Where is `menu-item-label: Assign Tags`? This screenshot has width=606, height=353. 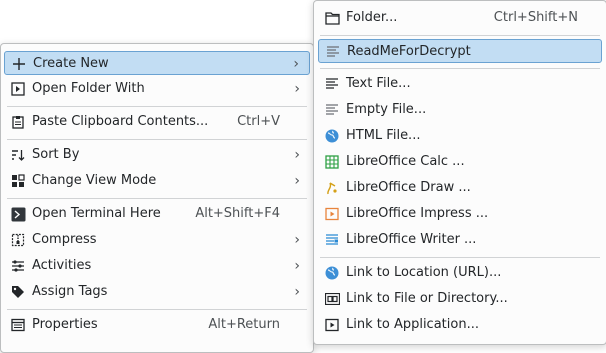
menu-item-label: Assign Tags is located at coordinates (70, 291).